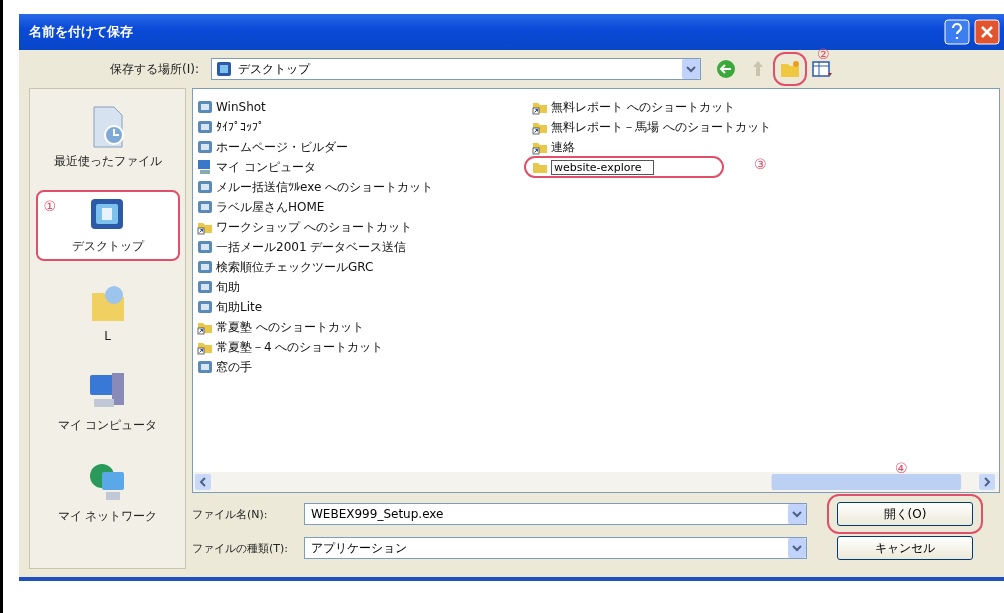 The image size is (1004, 613). I want to click on place-label: マイ ネットワーク, so click(107, 516).